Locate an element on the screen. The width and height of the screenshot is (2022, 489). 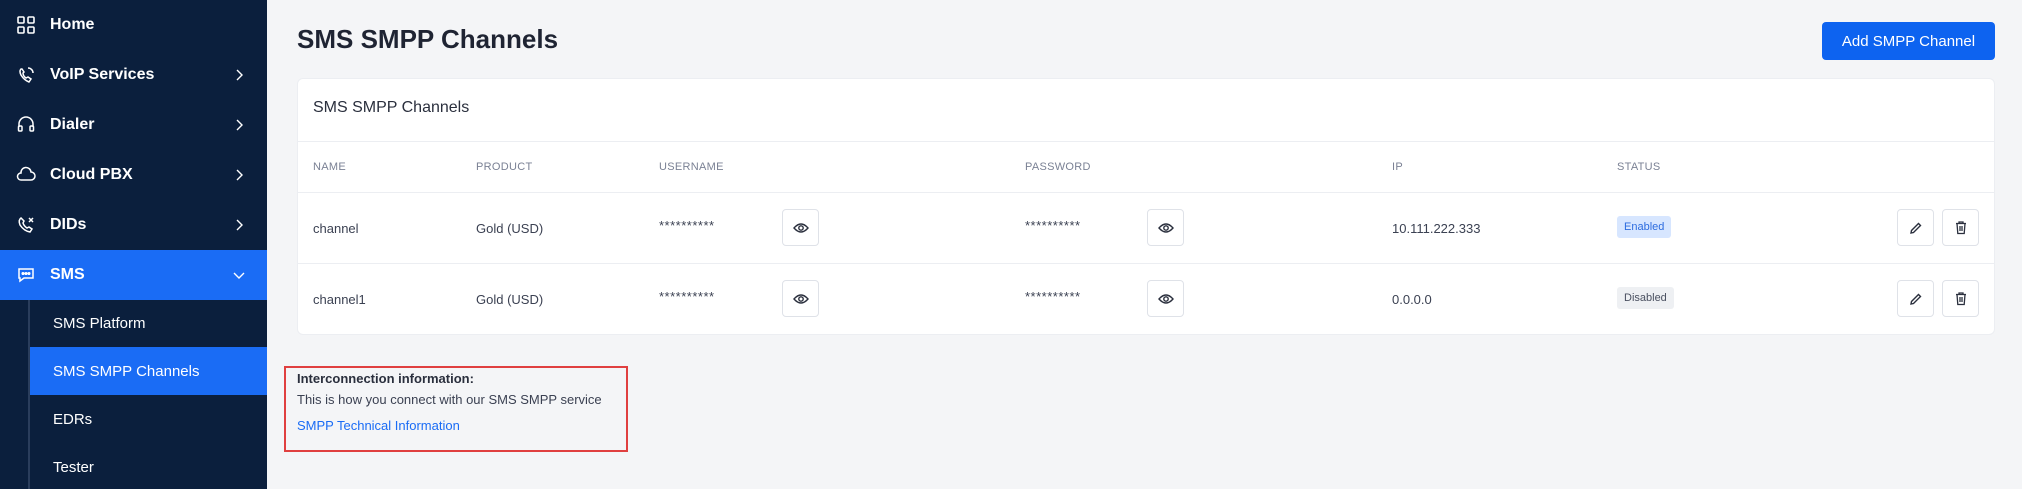
column-header-username: USERNAME is located at coordinates (691, 167).